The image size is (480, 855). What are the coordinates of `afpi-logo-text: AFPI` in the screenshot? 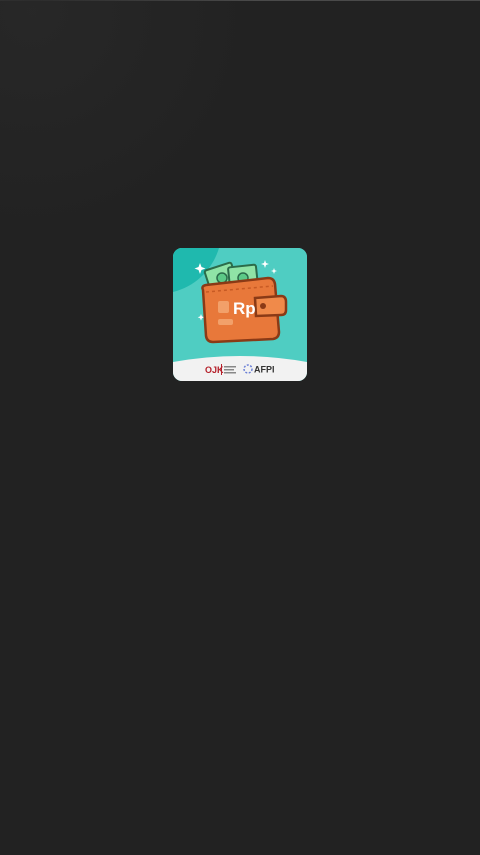 It's located at (264, 370).